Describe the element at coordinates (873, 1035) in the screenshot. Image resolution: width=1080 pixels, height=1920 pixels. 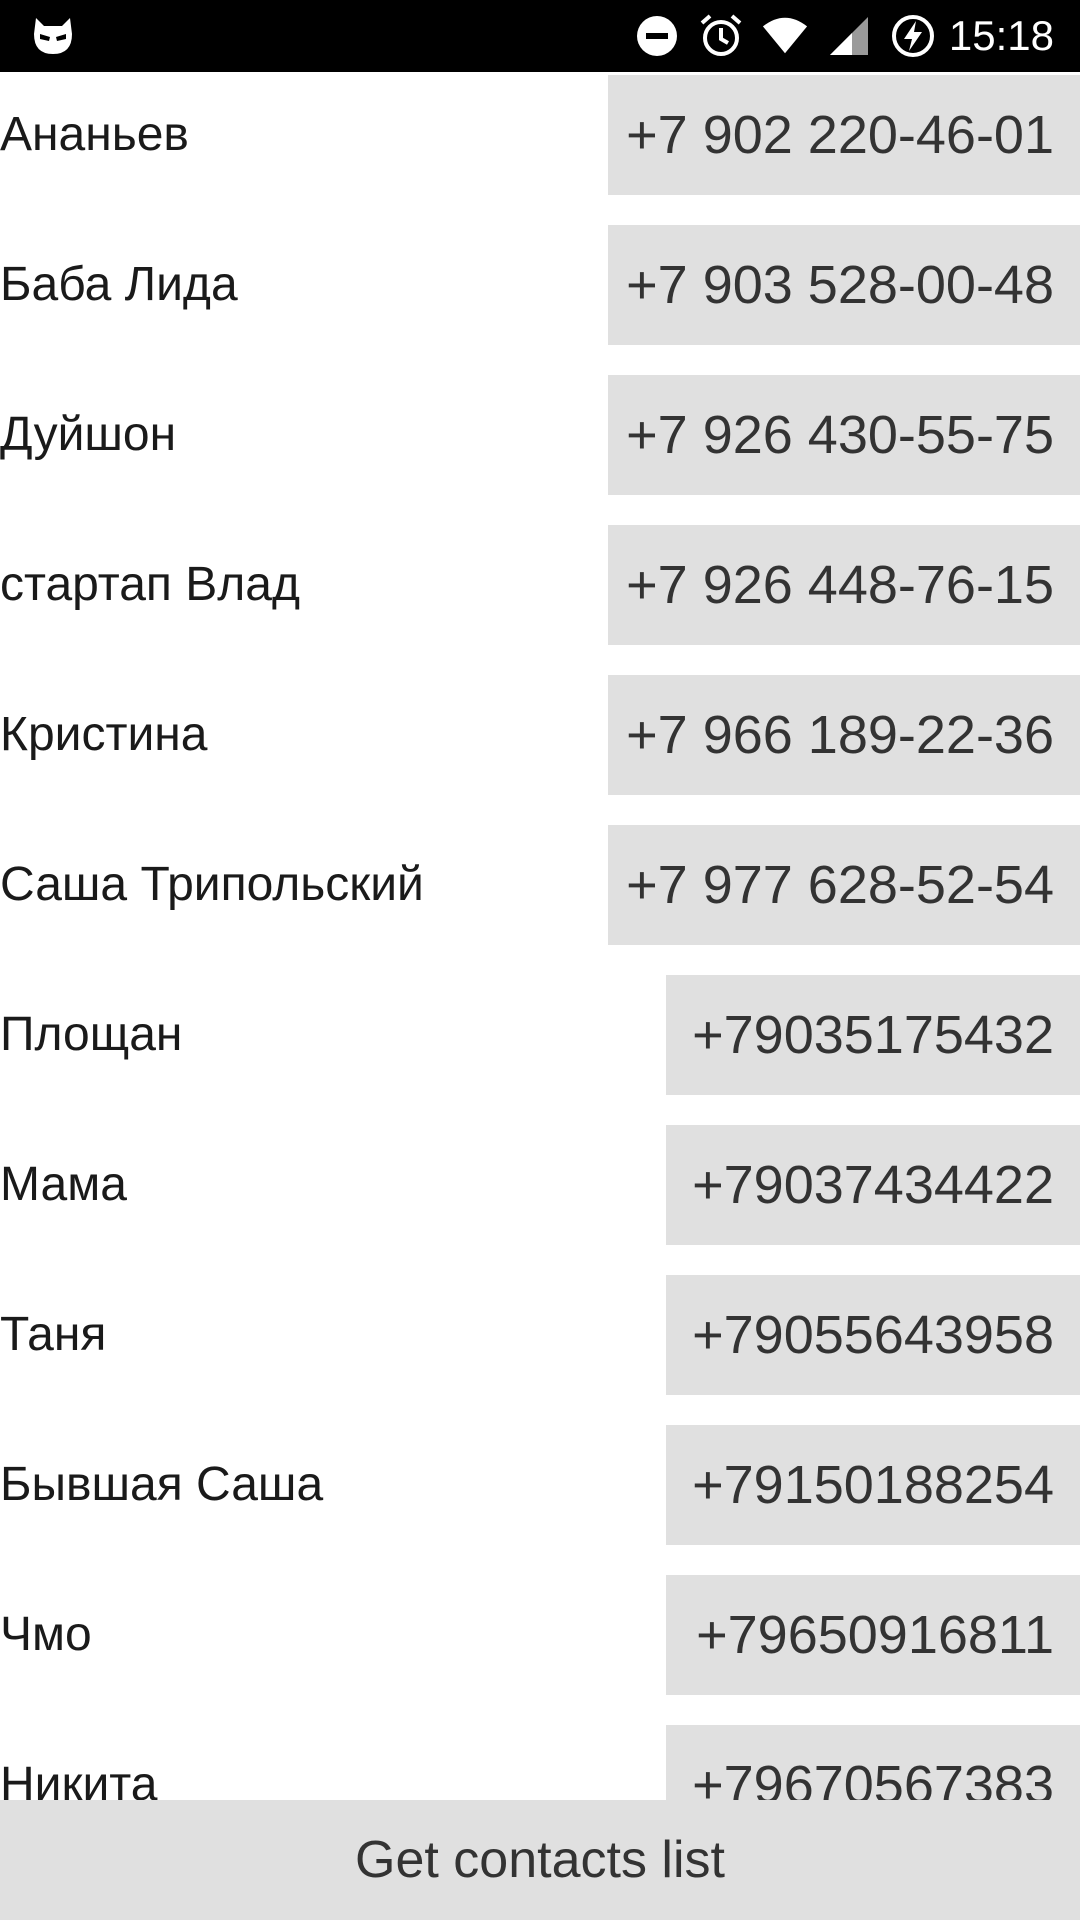
I see `phone-button: +79035175432` at that location.